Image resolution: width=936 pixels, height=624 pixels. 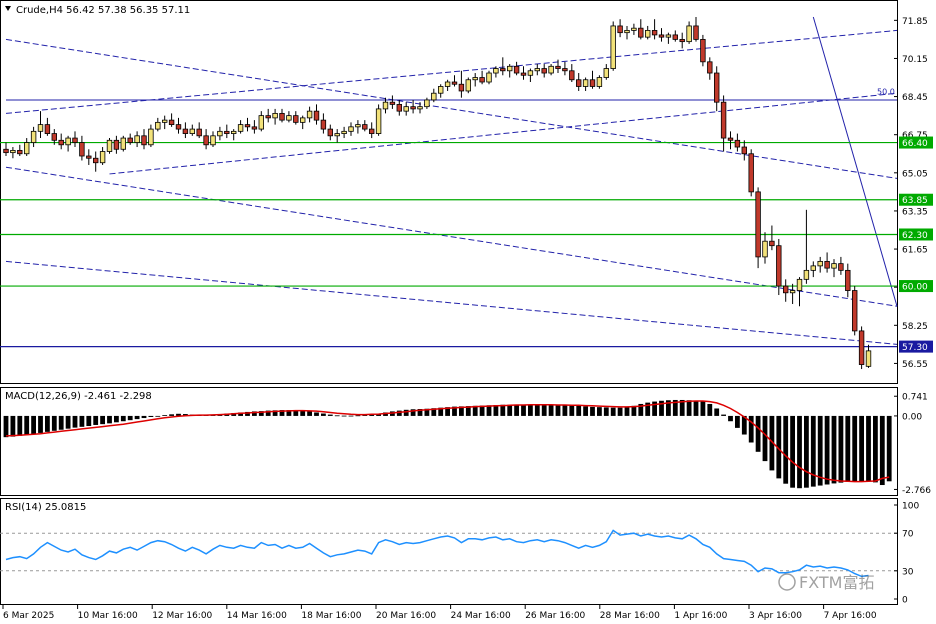 What do you see at coordinates (915, 365) in the screenshot?
I see `price-tick-label: 56.55` at bounding box center [915, 365].